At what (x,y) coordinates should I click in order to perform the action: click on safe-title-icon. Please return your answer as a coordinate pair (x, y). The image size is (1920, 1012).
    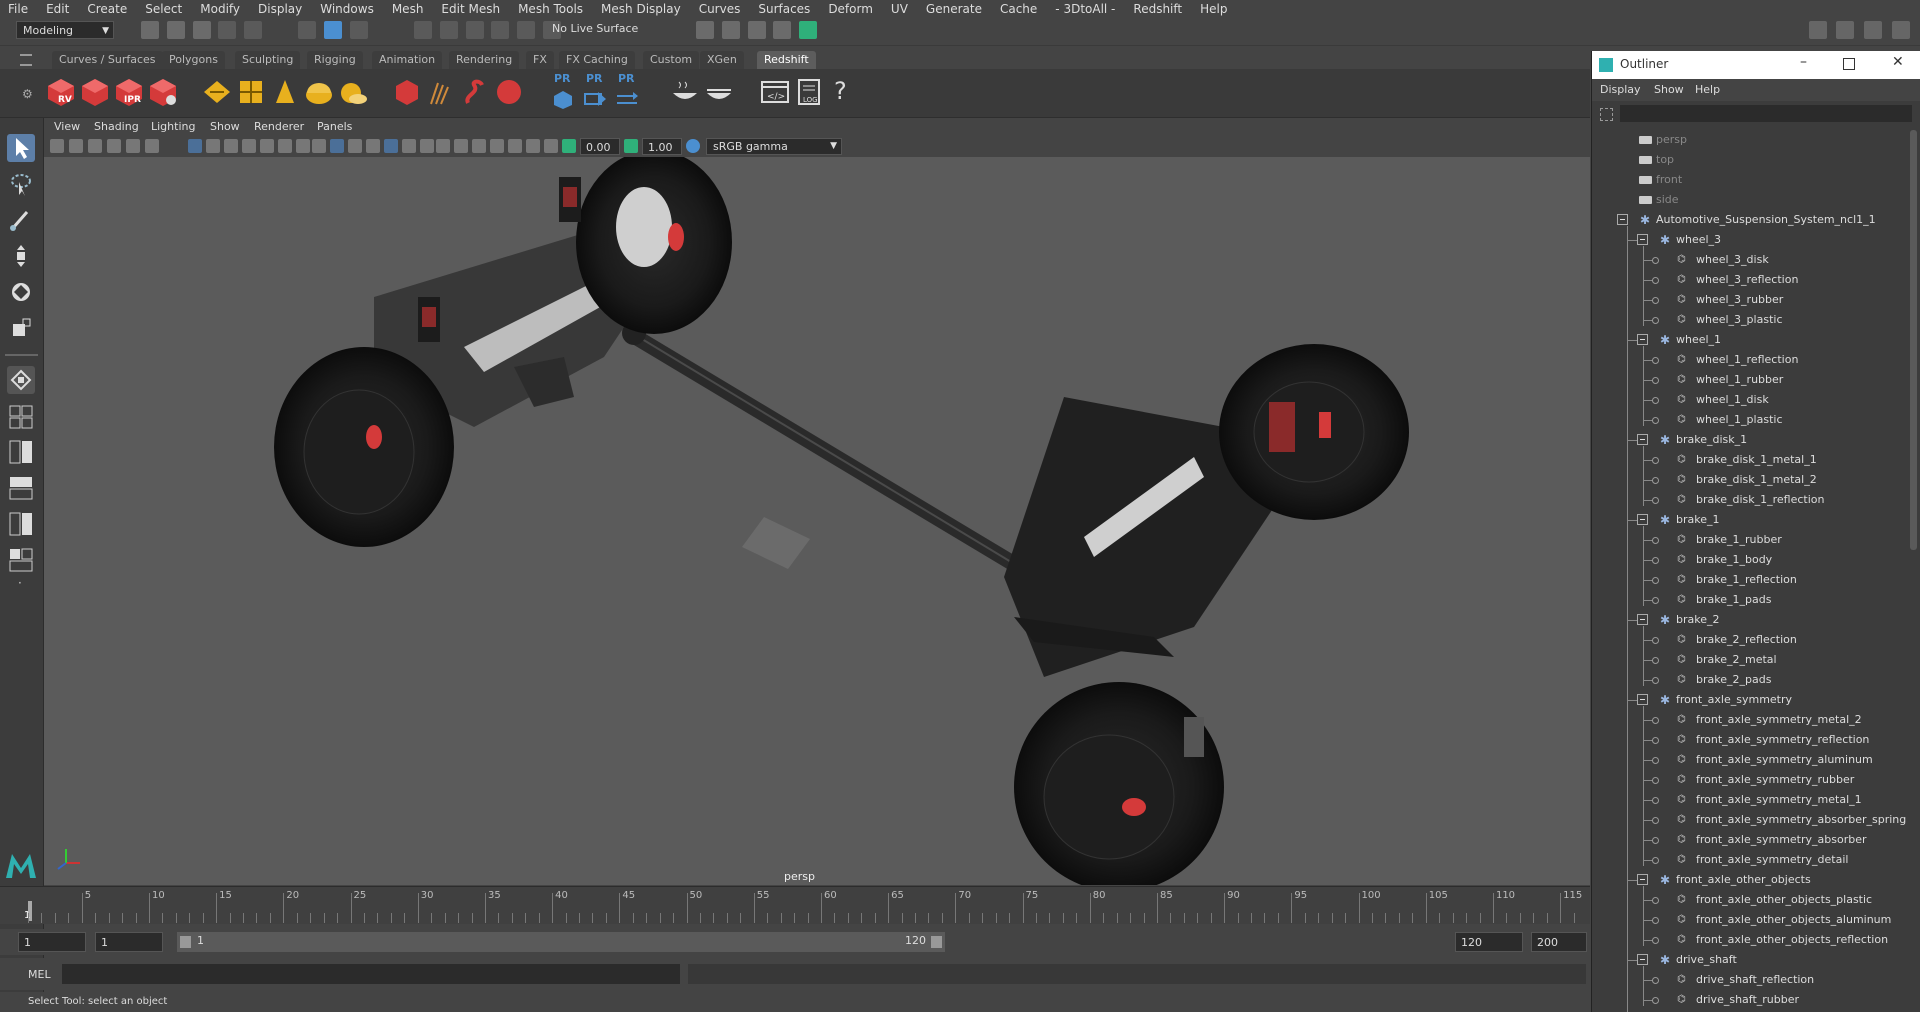
    Looking at the image, I should click on (303, 146).